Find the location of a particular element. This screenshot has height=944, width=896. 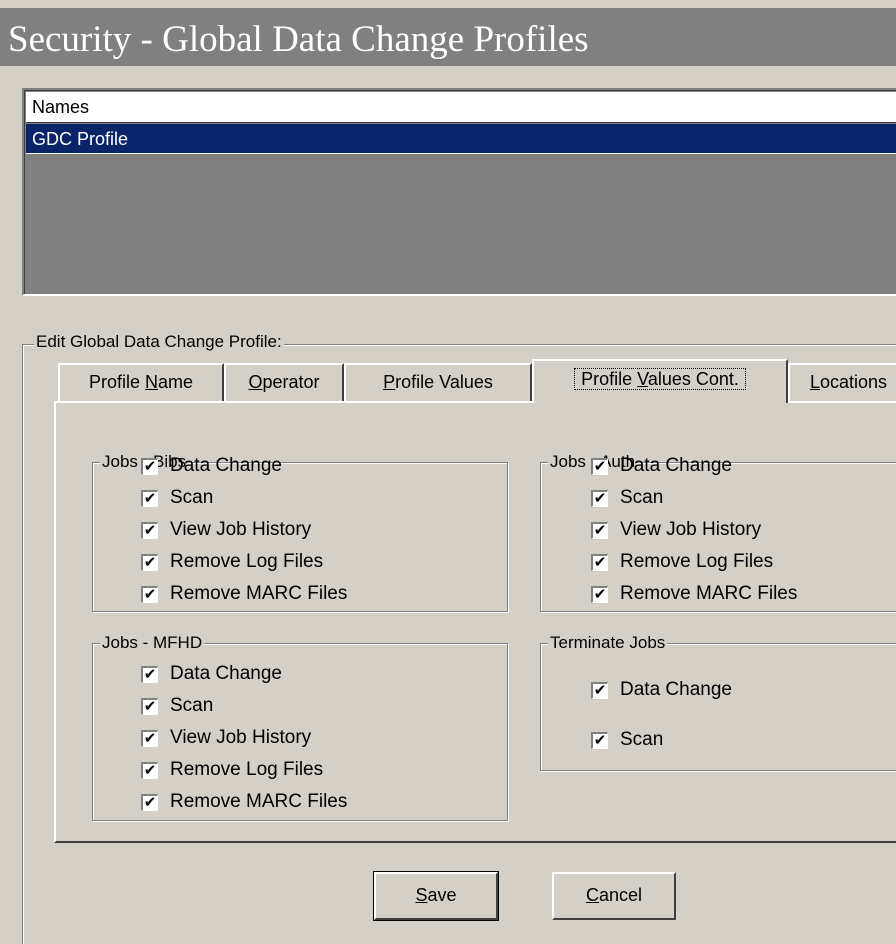

window-title: Security - Global Data Change Profiles is located at coordinates (298, 39).